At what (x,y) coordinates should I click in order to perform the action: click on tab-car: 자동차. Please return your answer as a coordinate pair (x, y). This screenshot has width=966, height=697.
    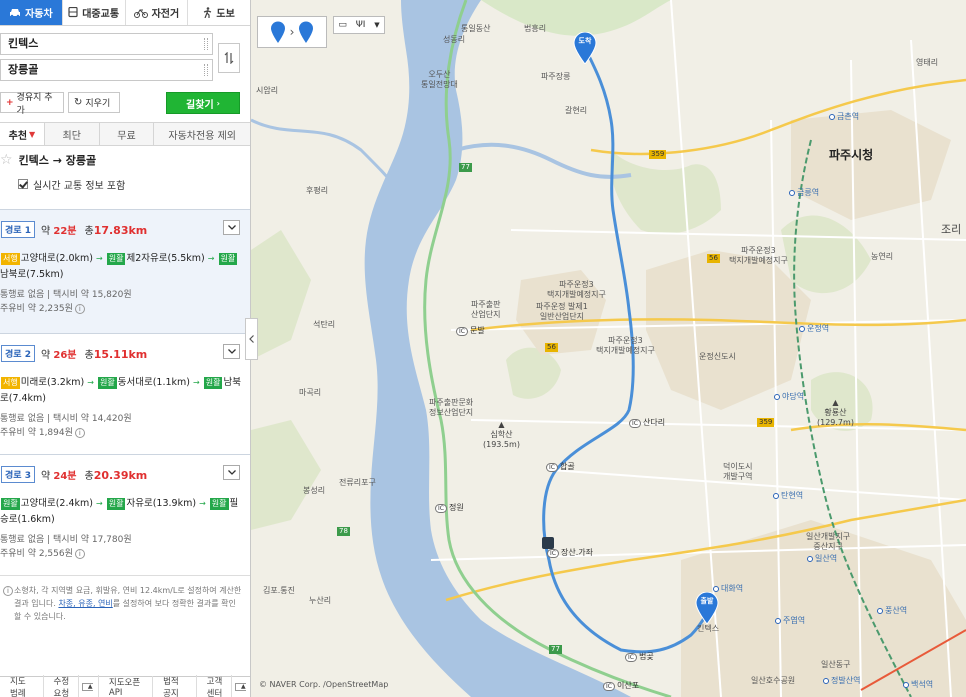
    Looking at the image, I should click on (31, 12).